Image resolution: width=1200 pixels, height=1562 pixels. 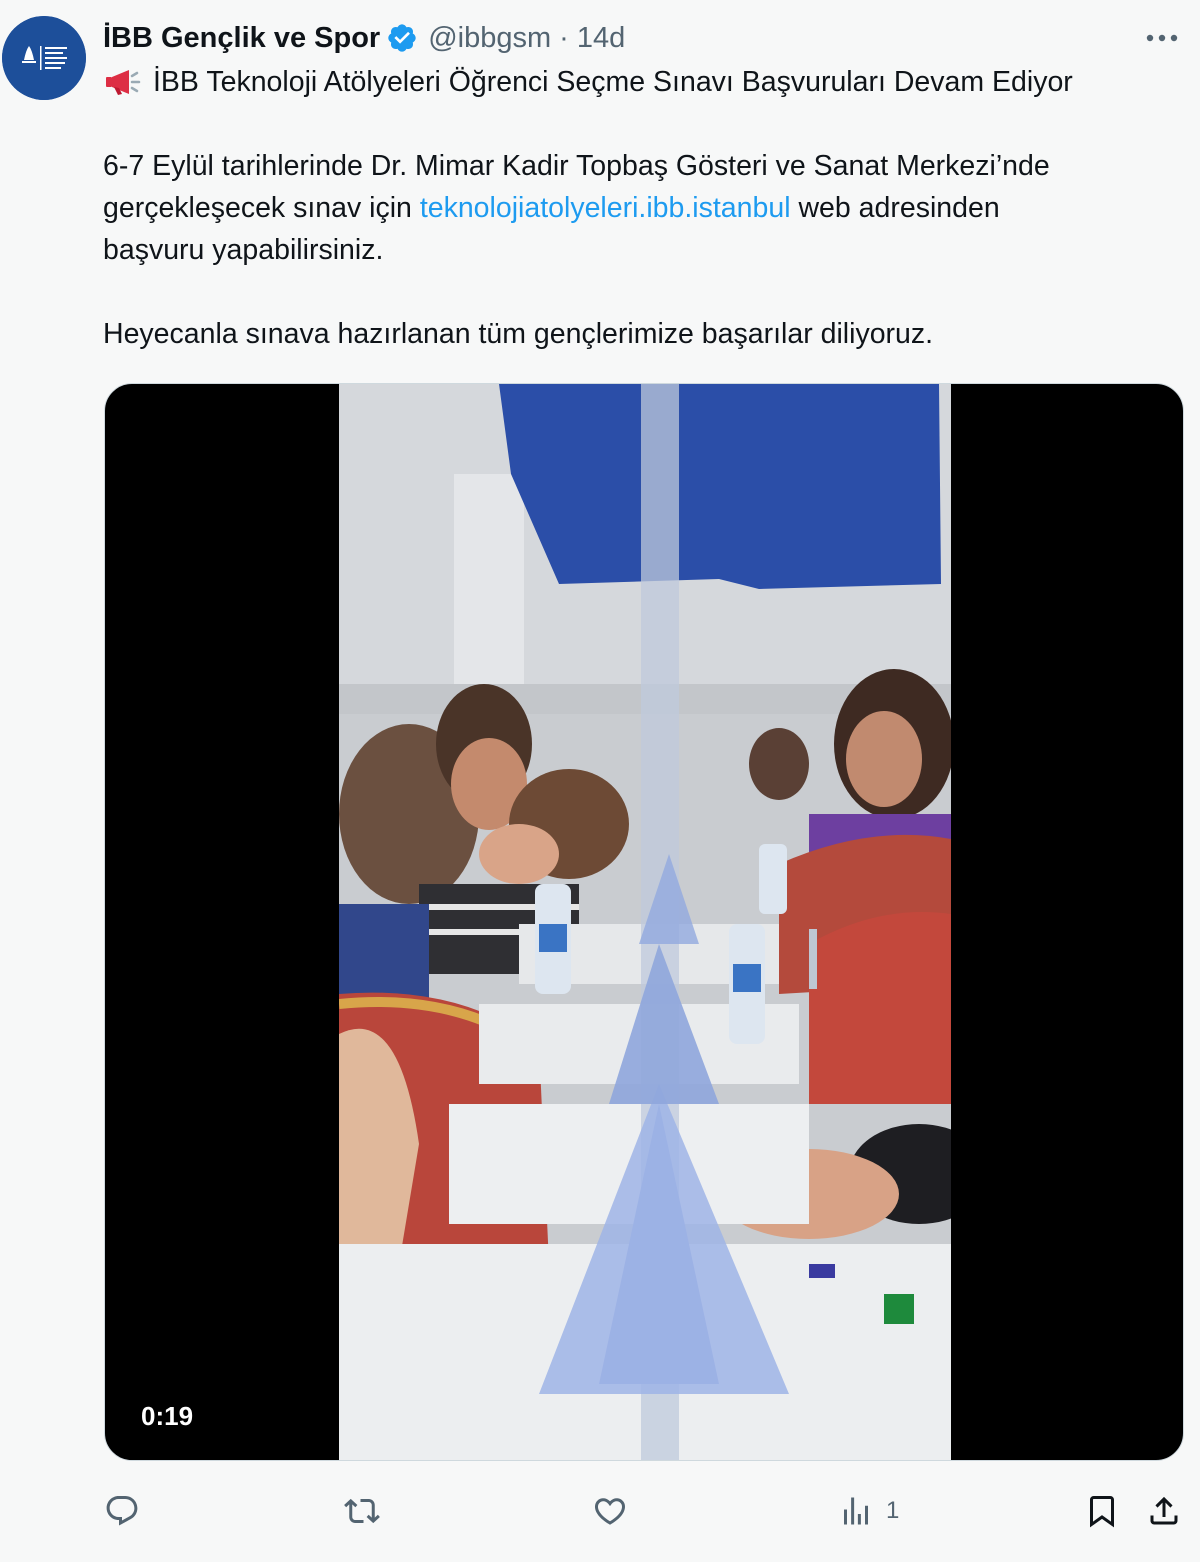 I want to click on share-icon, so click(x=1164, y=1510).